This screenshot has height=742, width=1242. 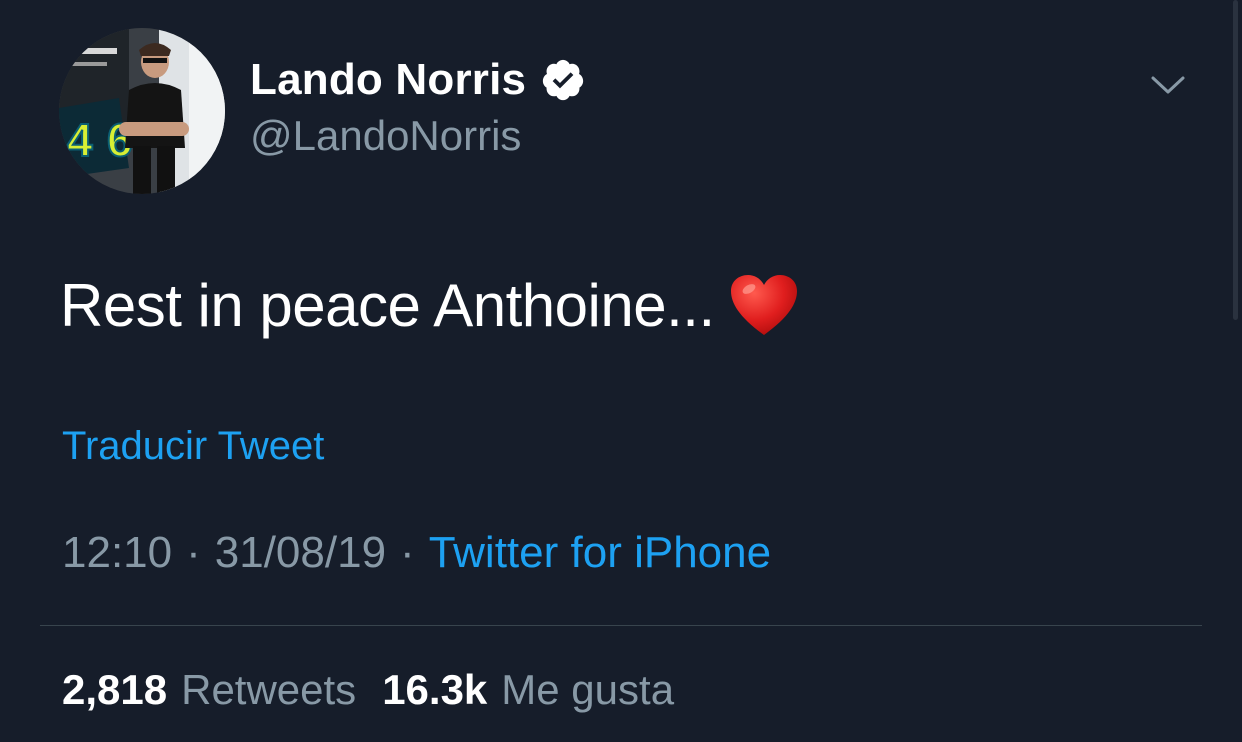 What do you see at coordinates (563, 80) in the screenshot?
I see `verified-badge-icon` at bounding box center [563, 80].